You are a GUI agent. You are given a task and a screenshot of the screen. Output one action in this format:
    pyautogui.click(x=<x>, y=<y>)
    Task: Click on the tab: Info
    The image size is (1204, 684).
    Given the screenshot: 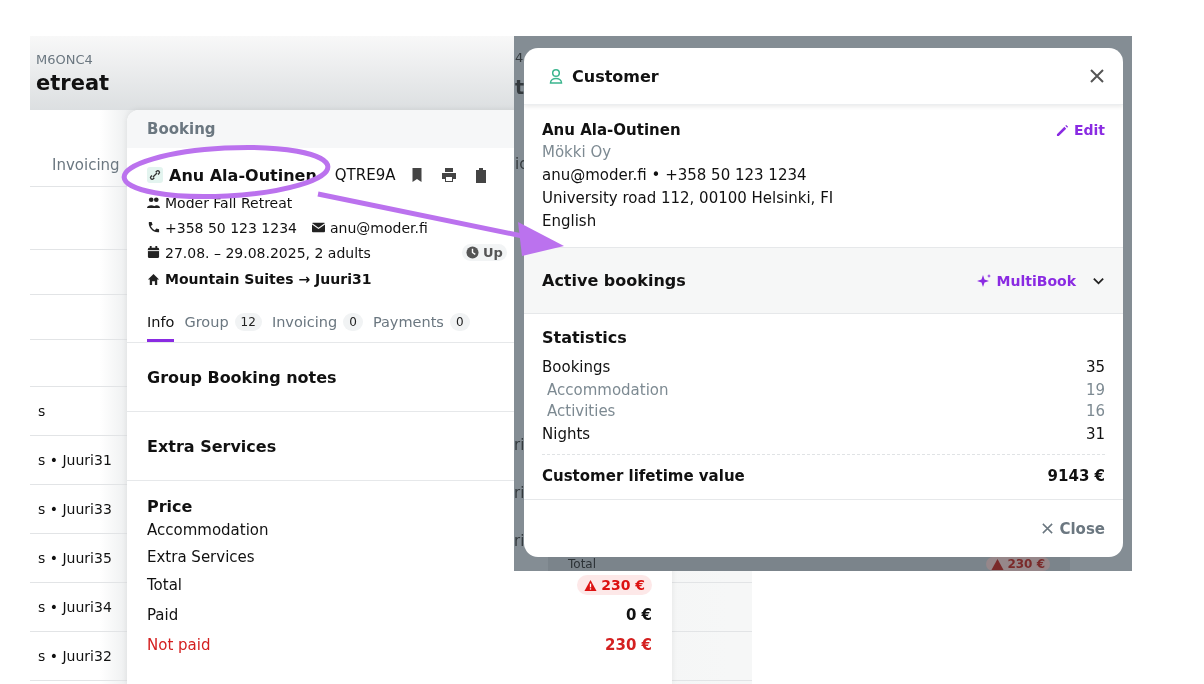 What is the action you would take?
    pyautogui.click(x=161, y=327)
    